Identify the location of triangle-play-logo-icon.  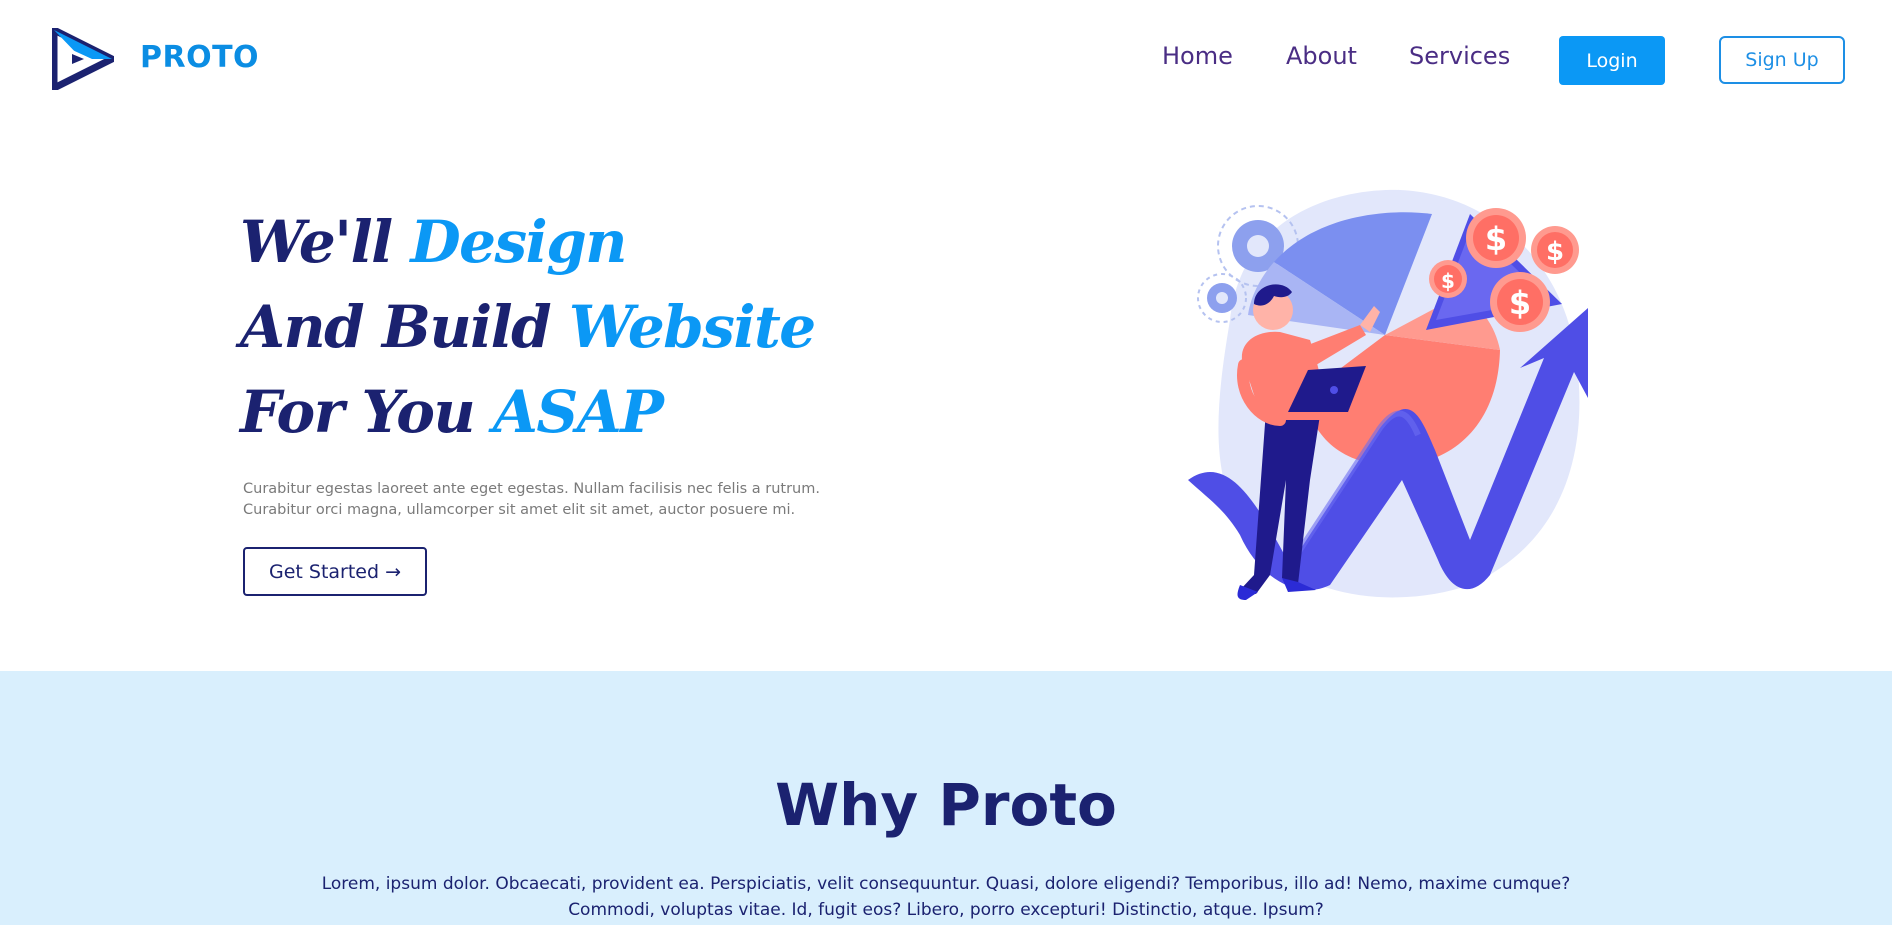
(83, 59).